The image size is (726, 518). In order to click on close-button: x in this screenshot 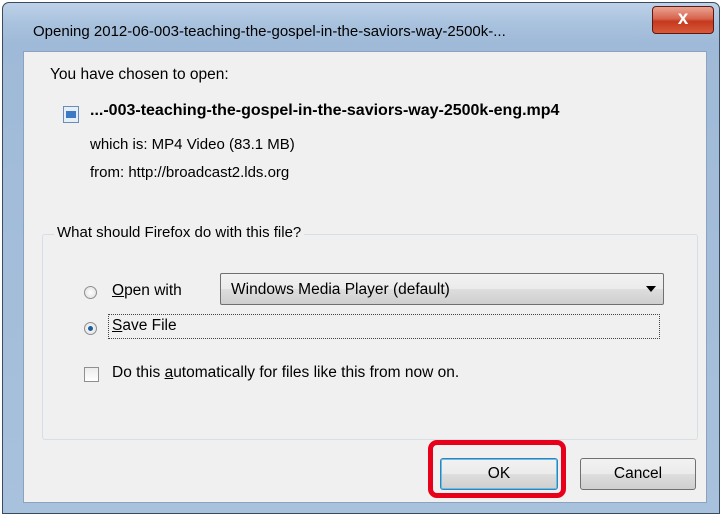, I will do `click(683, 20)`.